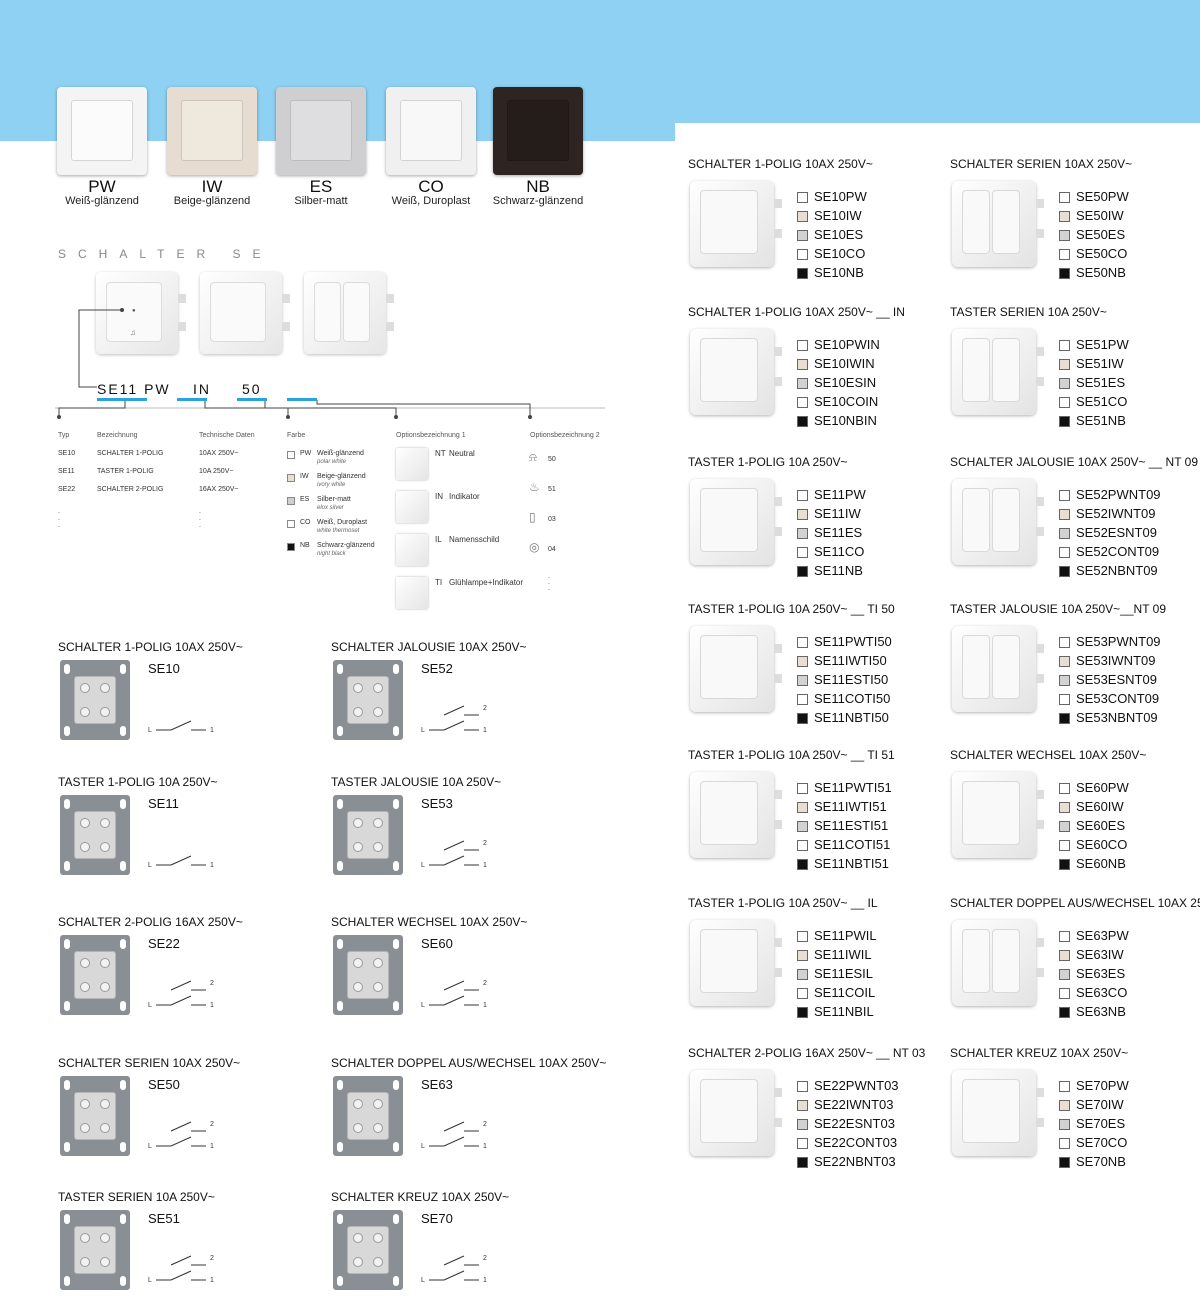  What do you see at coordinates (1102, 787) in the screenshot?
I see `variant-code: SE60PW` at bounding box center [1102, 787].